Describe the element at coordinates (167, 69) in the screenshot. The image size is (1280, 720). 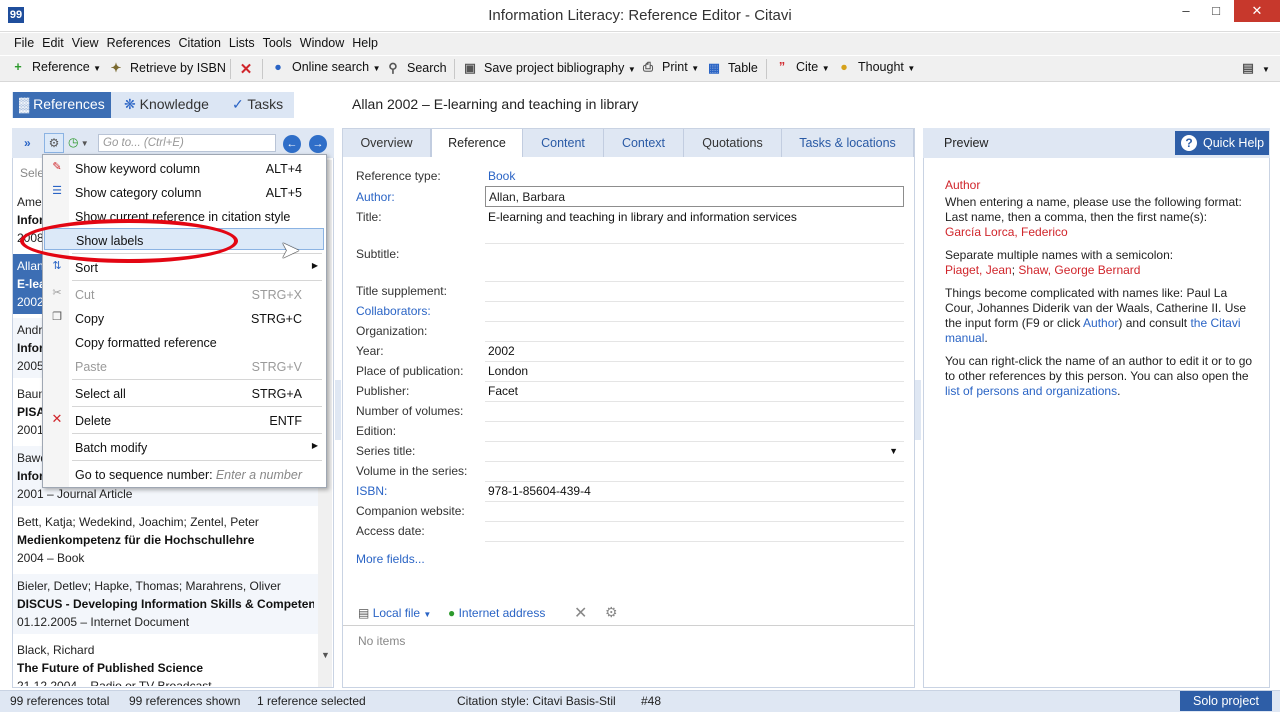
I see `retrieve-isbn-button: ✦ Retrieve by ISBN` at that location.